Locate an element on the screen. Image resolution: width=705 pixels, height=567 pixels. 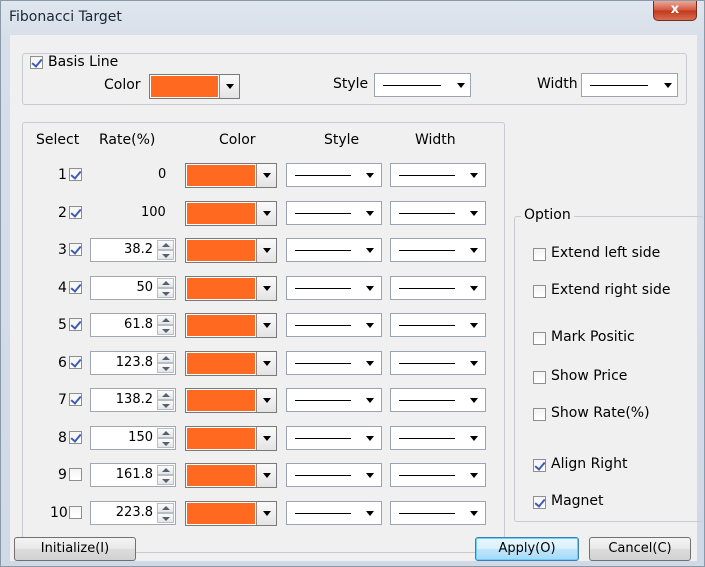
basis-style-dropdown is located at coordinates (422, 85).